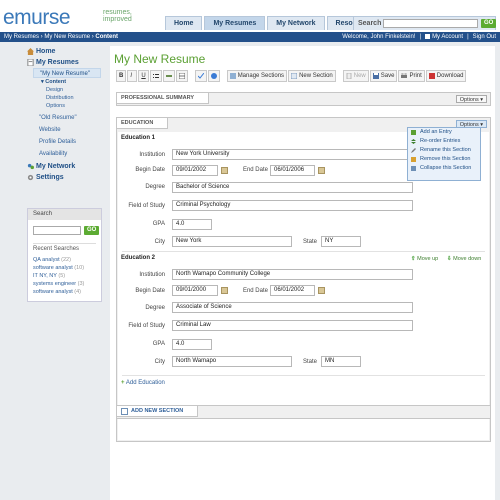 The image size is (500, 500). What do you see at coordinates (65, 130) in the screenshot?
I see `sidebar-item-website: Website` at bounding box center [65, 130].